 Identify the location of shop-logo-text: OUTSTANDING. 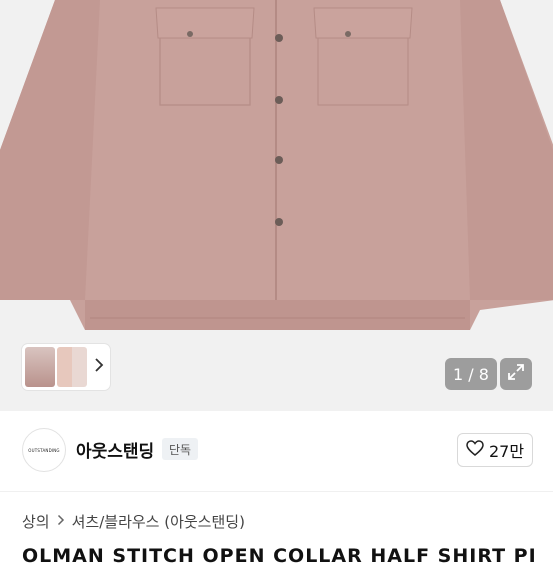
(44, 450).